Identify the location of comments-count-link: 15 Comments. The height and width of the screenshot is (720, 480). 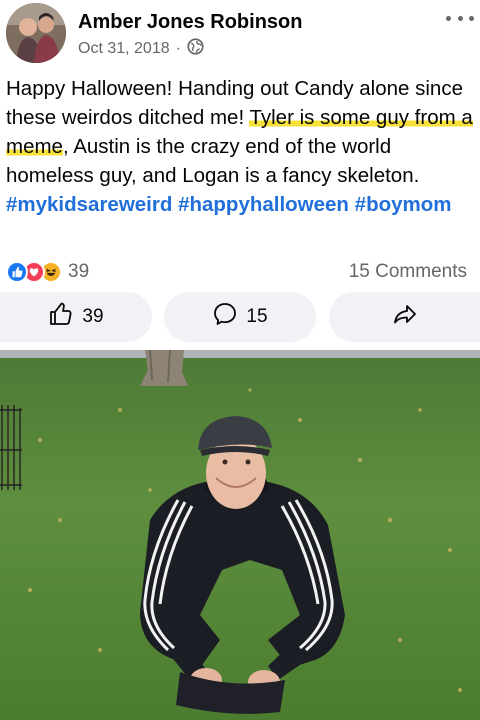
(408, 272).